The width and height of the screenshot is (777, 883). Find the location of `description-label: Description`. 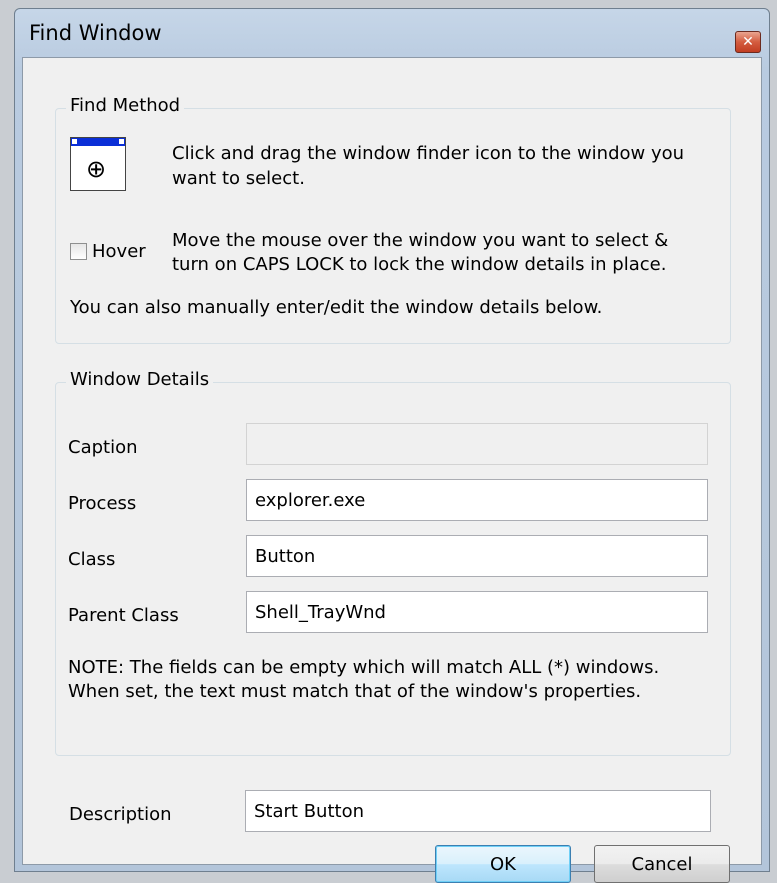

description-label: Description is located at coordinates (120, 814).